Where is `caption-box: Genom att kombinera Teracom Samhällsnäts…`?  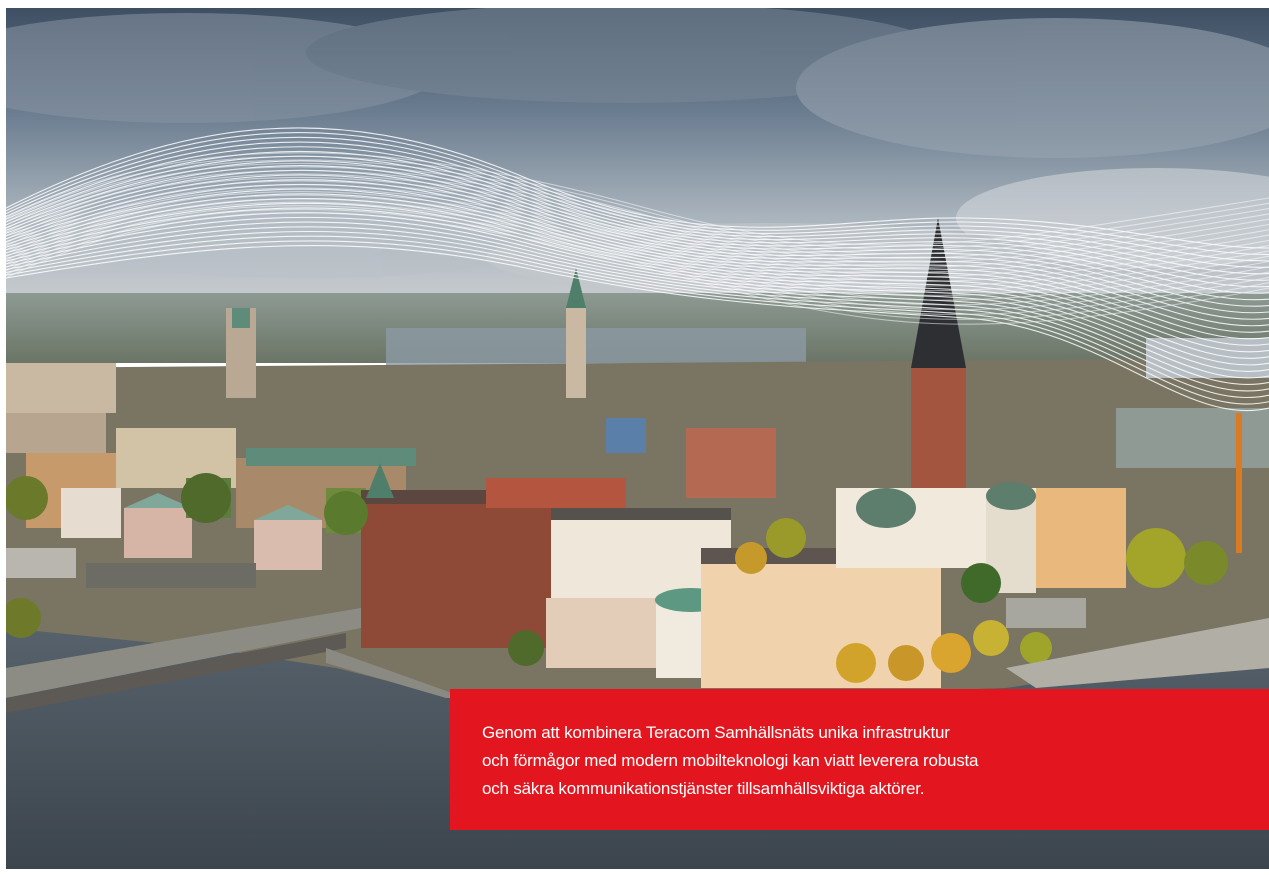 caption-box: Genom att kombinera Teracom Samhällsnäts… is located at coordinates (859, 759).